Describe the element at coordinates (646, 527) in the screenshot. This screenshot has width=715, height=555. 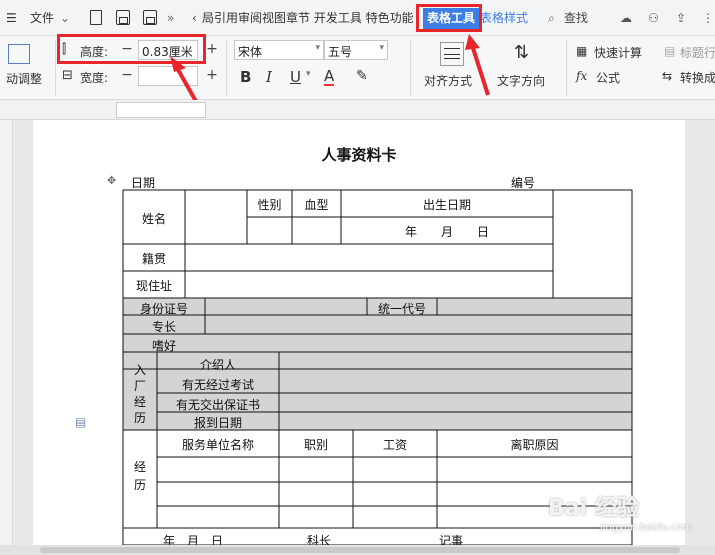
I see `watermark-url: jingyan.baidu.com` at that location.